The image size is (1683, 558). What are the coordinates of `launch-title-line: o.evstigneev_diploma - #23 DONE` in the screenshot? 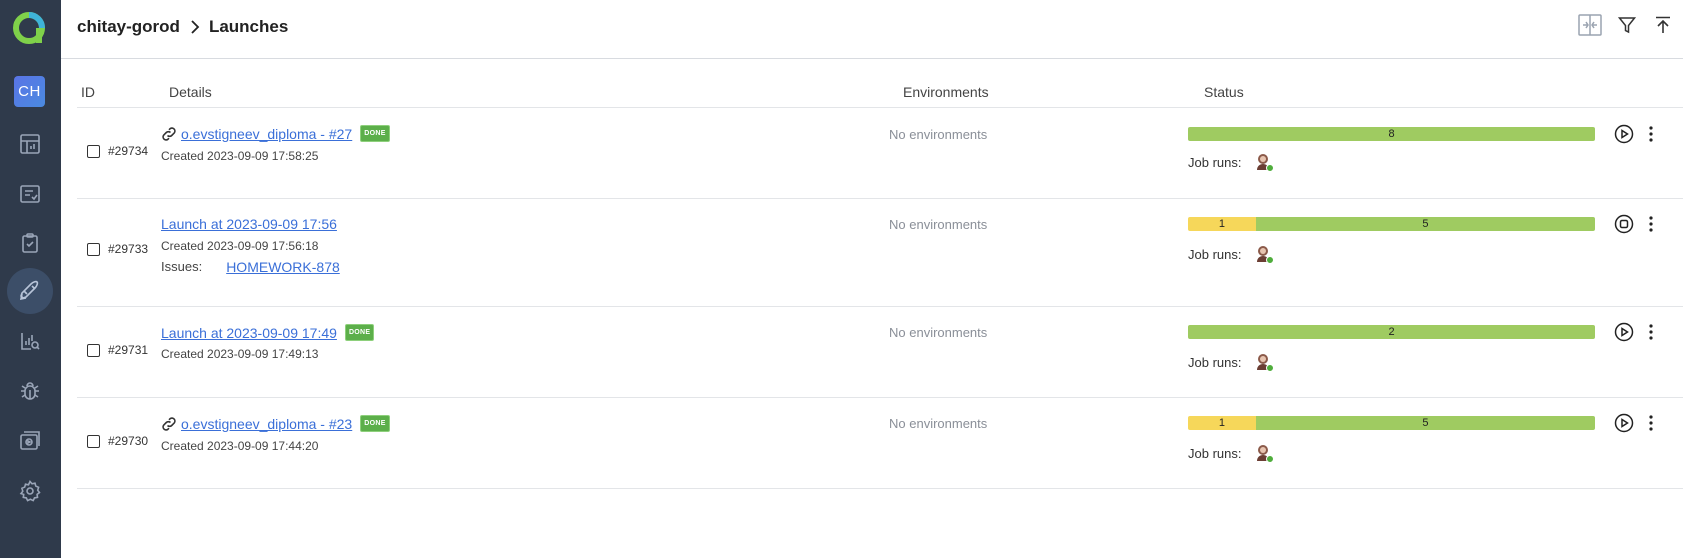 It's located at (275, 423).